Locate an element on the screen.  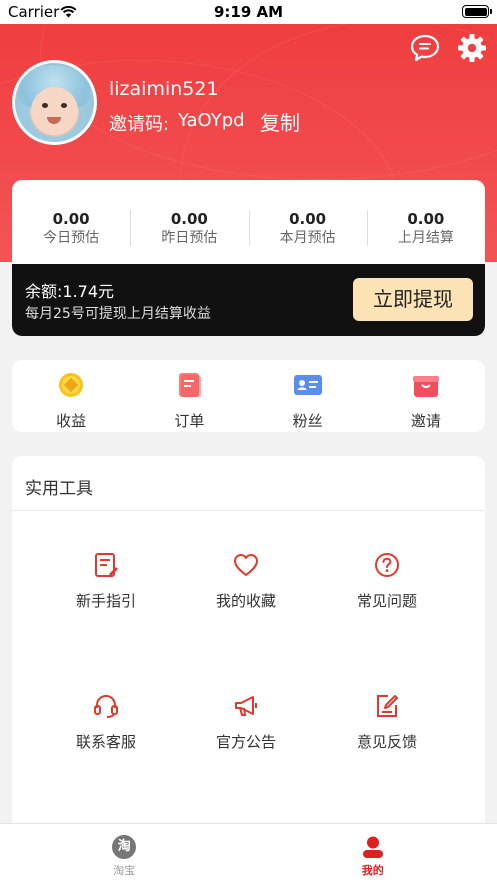
order-icon is located at coordinates (190, 385).